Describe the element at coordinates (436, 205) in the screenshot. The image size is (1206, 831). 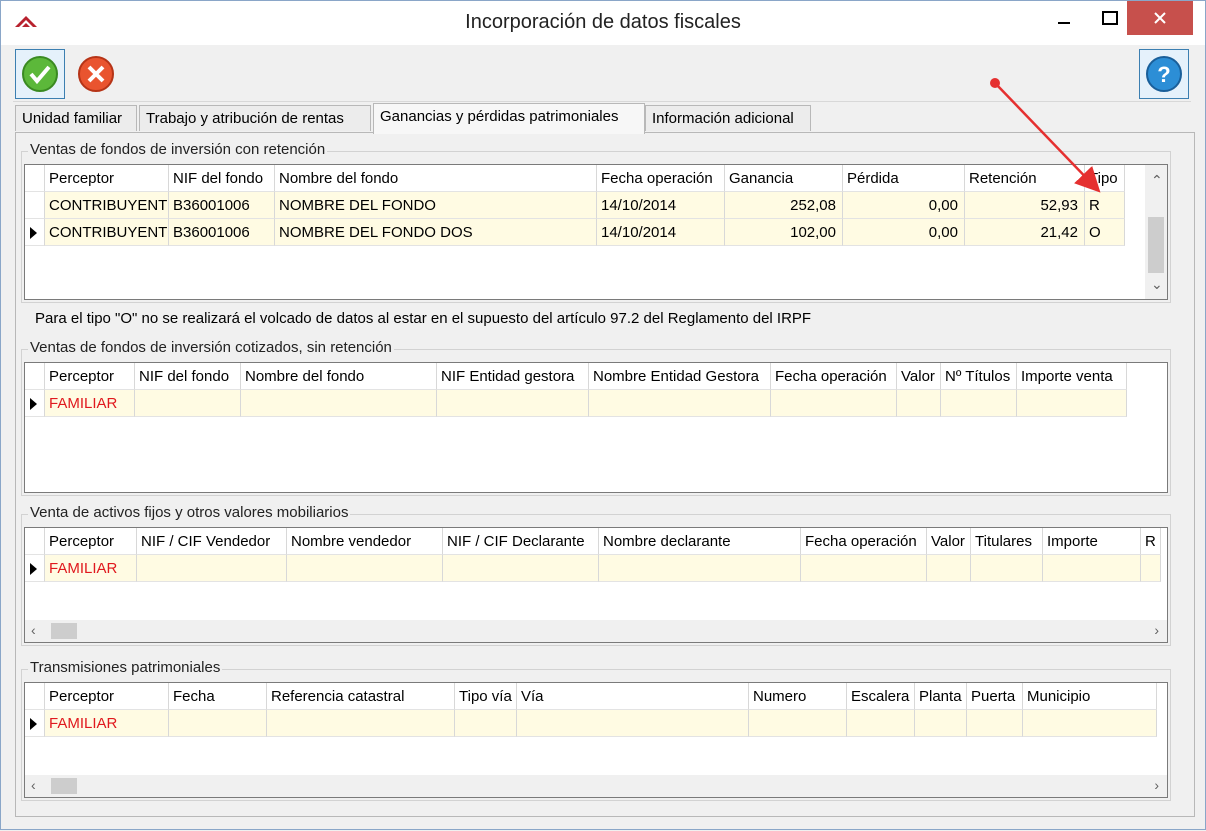
I see `cell-nombre-fondo: NOMBRE DEL FONDO` at that location.